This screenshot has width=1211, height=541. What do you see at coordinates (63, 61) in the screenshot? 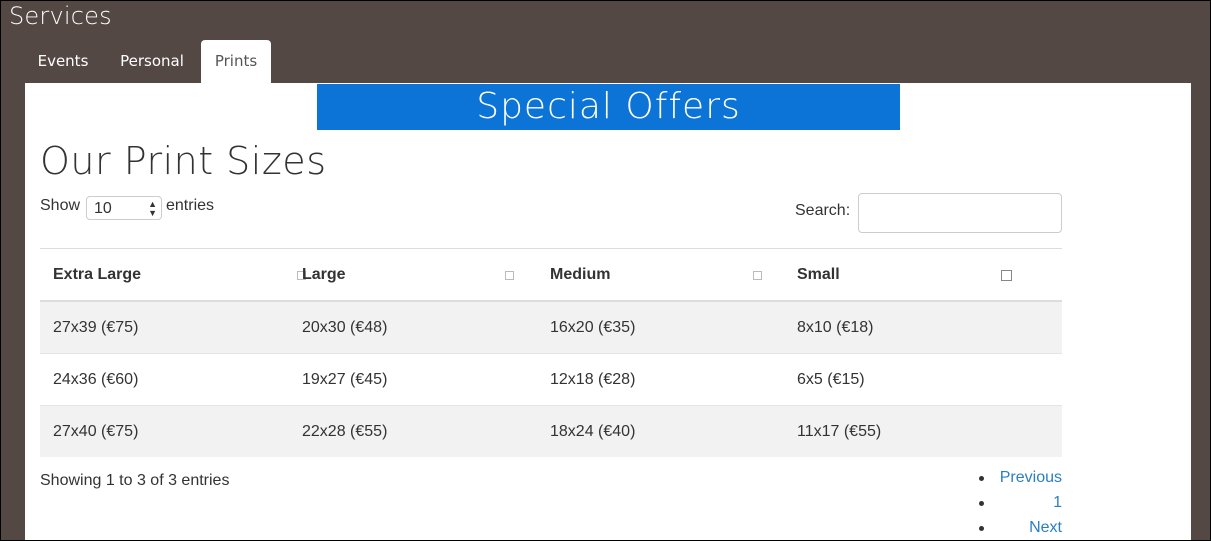
I see `tab-events: Events` at bounding box center [63, 61].